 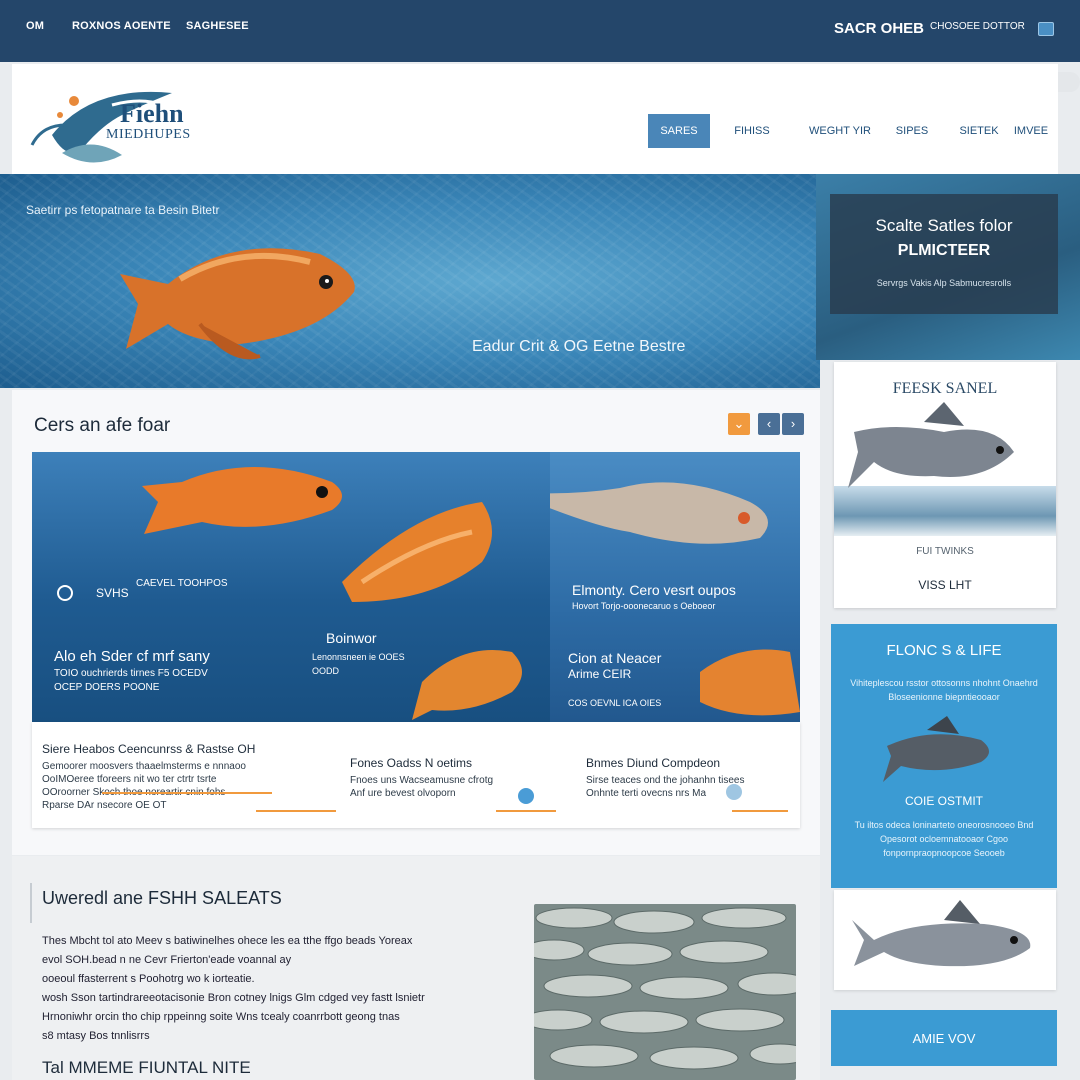 What do you see at coordinates (325, 671) in the screenshot?
I see `feature-sub-line2: OODD` at bounding box center [325, 671].